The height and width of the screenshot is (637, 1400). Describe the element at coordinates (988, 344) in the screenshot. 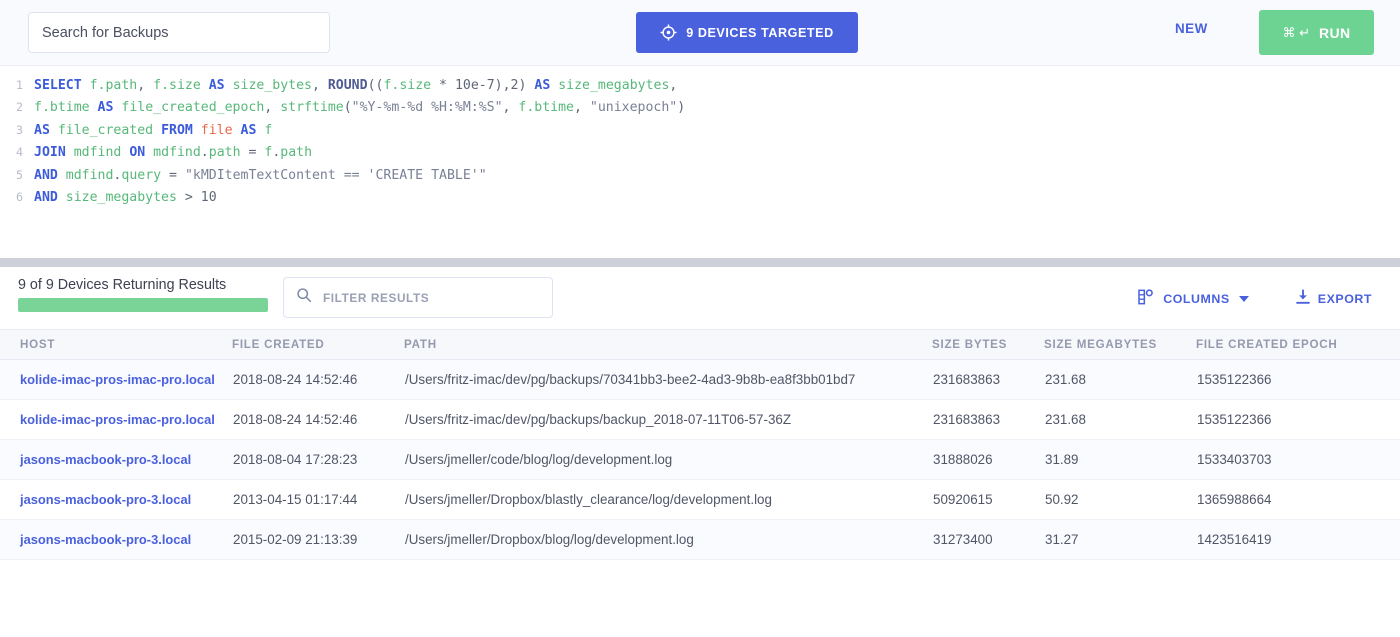

I see `column-header-size-bytes: SIZE BYTES` at that location.